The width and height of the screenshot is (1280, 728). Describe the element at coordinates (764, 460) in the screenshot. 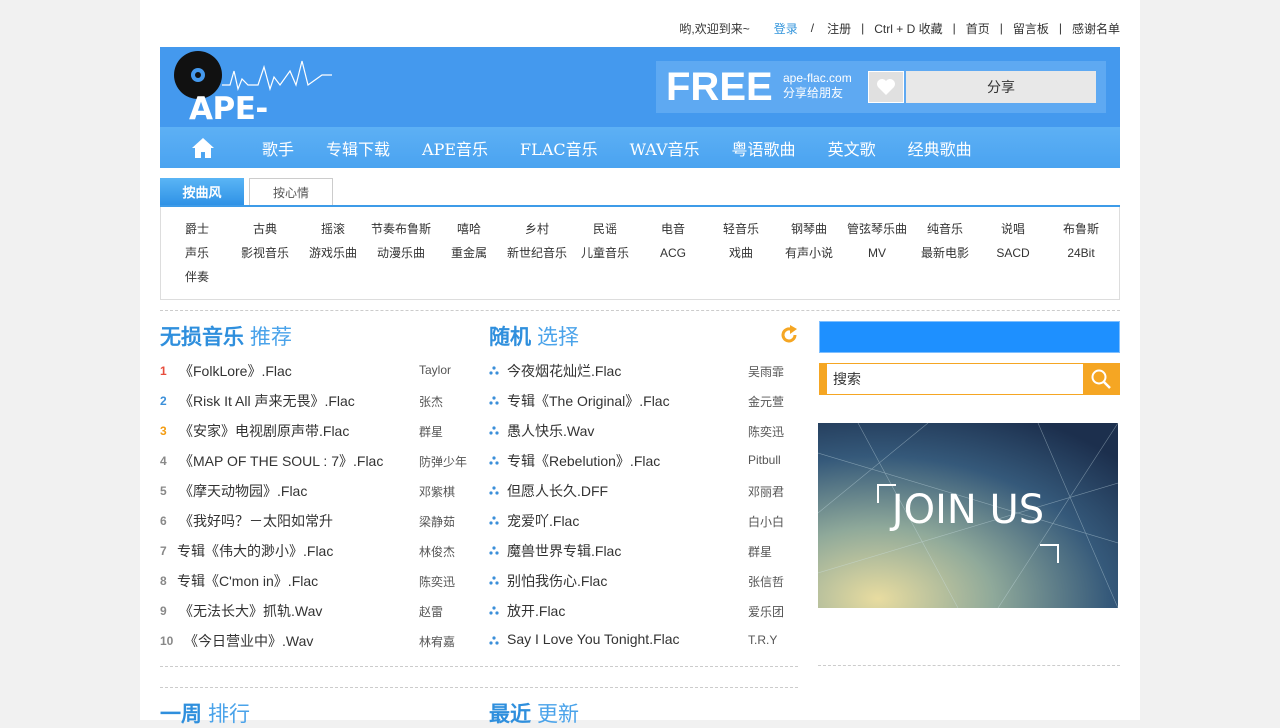

I see `artist-name: Pitbull` at that location.